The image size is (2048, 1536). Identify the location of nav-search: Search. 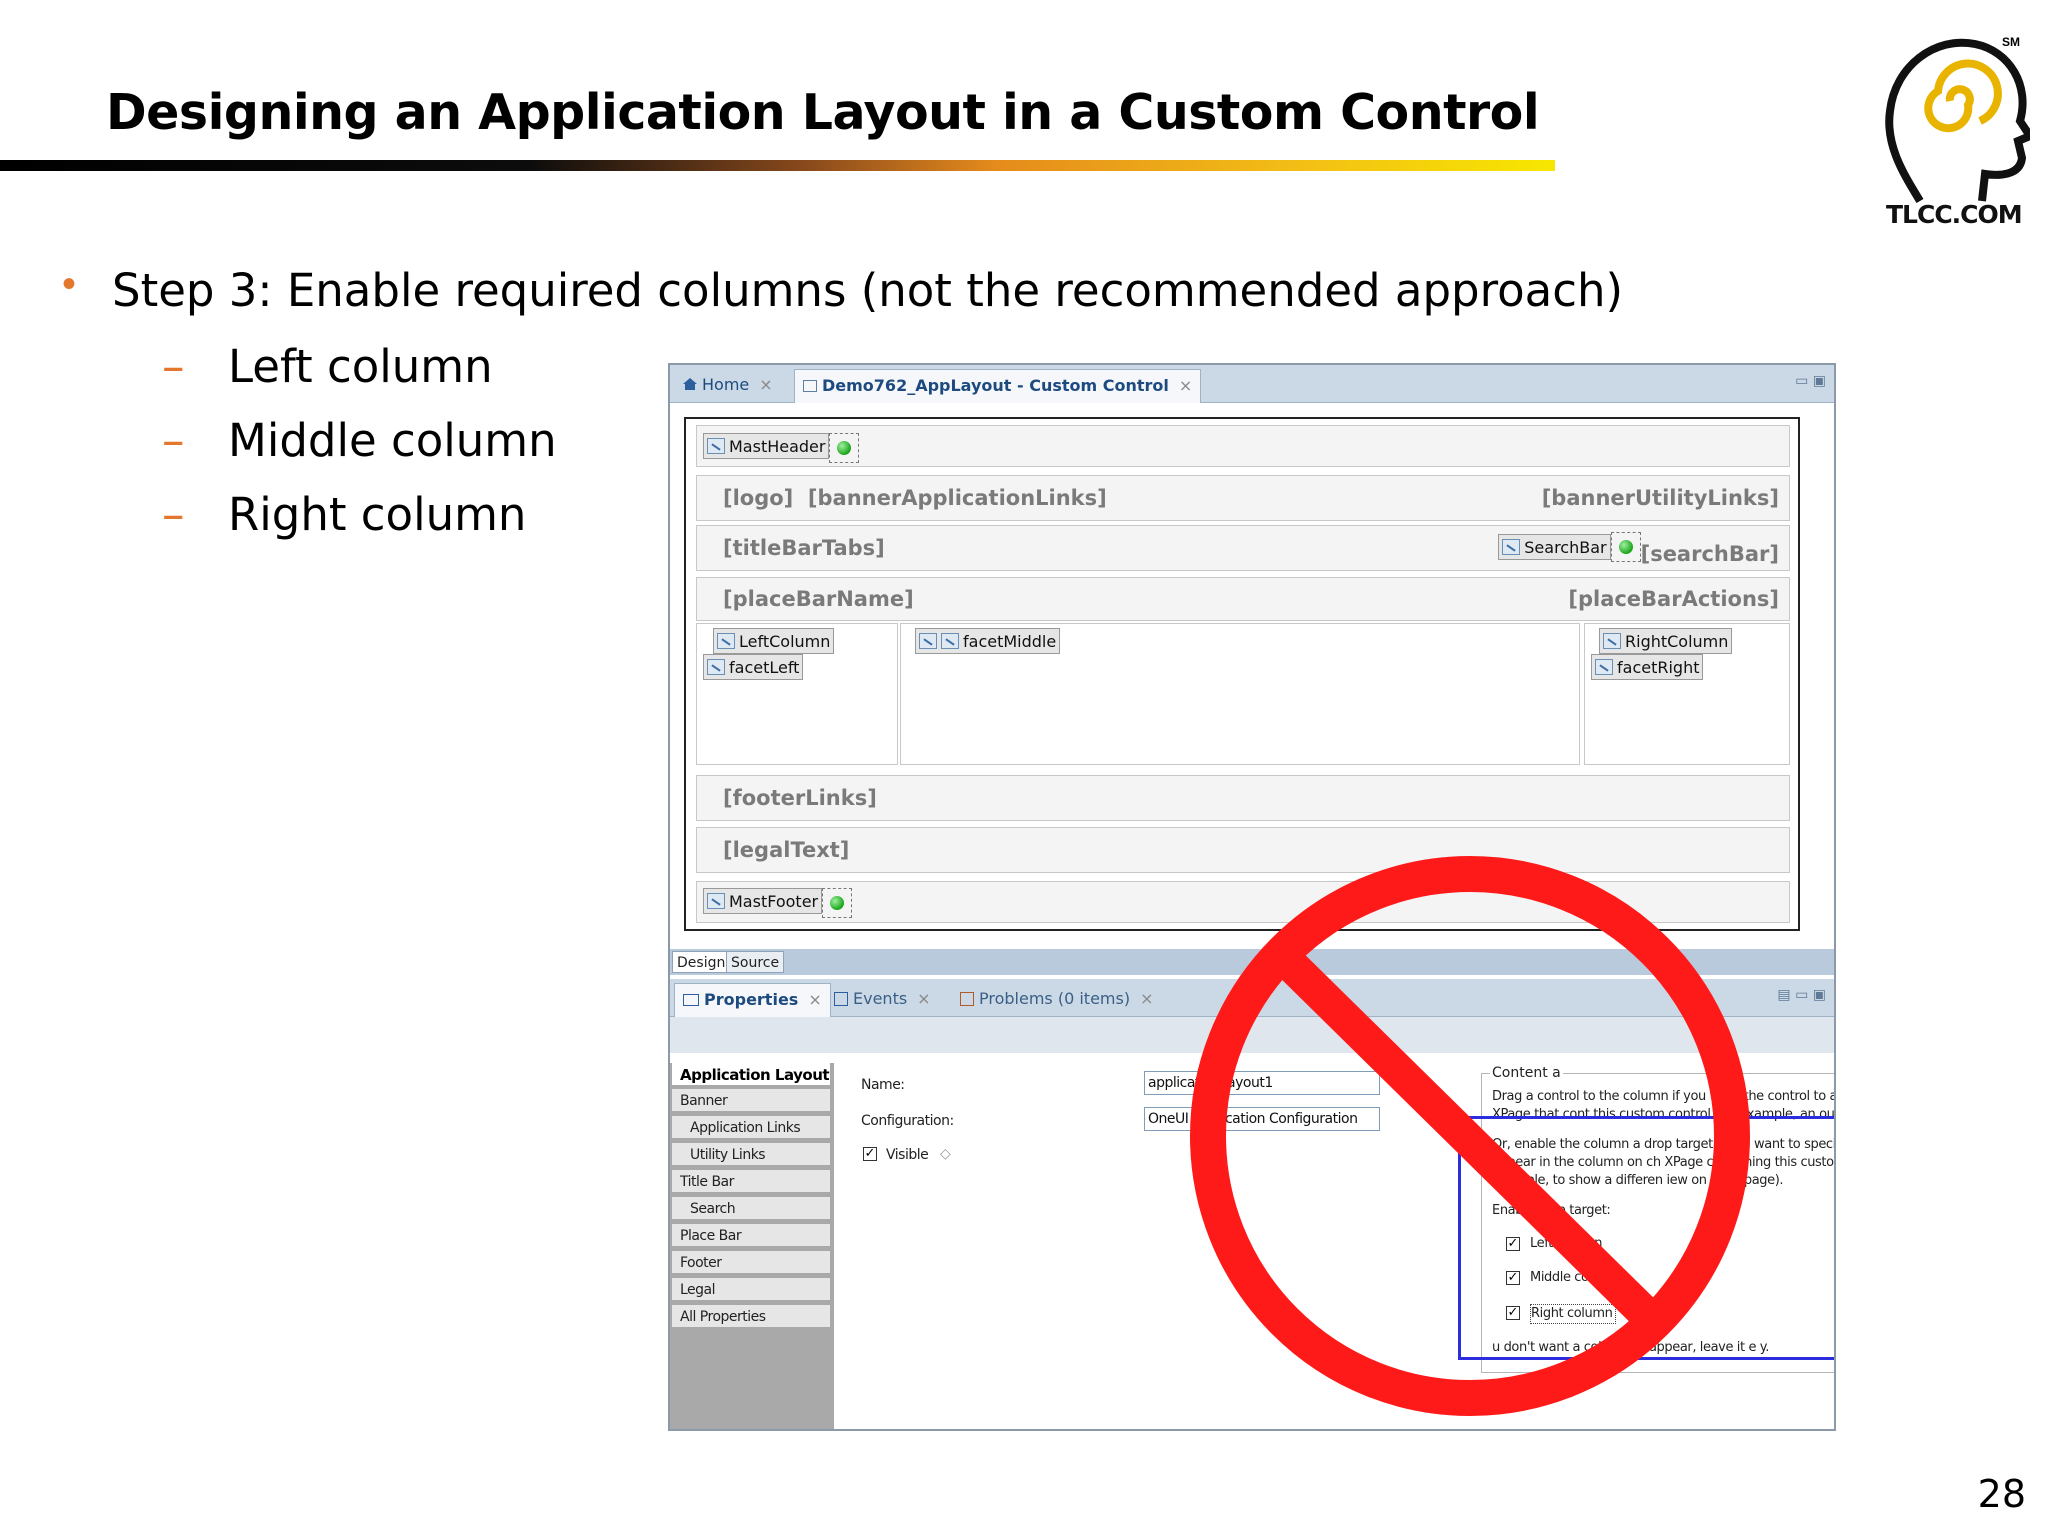
(751, 1209).